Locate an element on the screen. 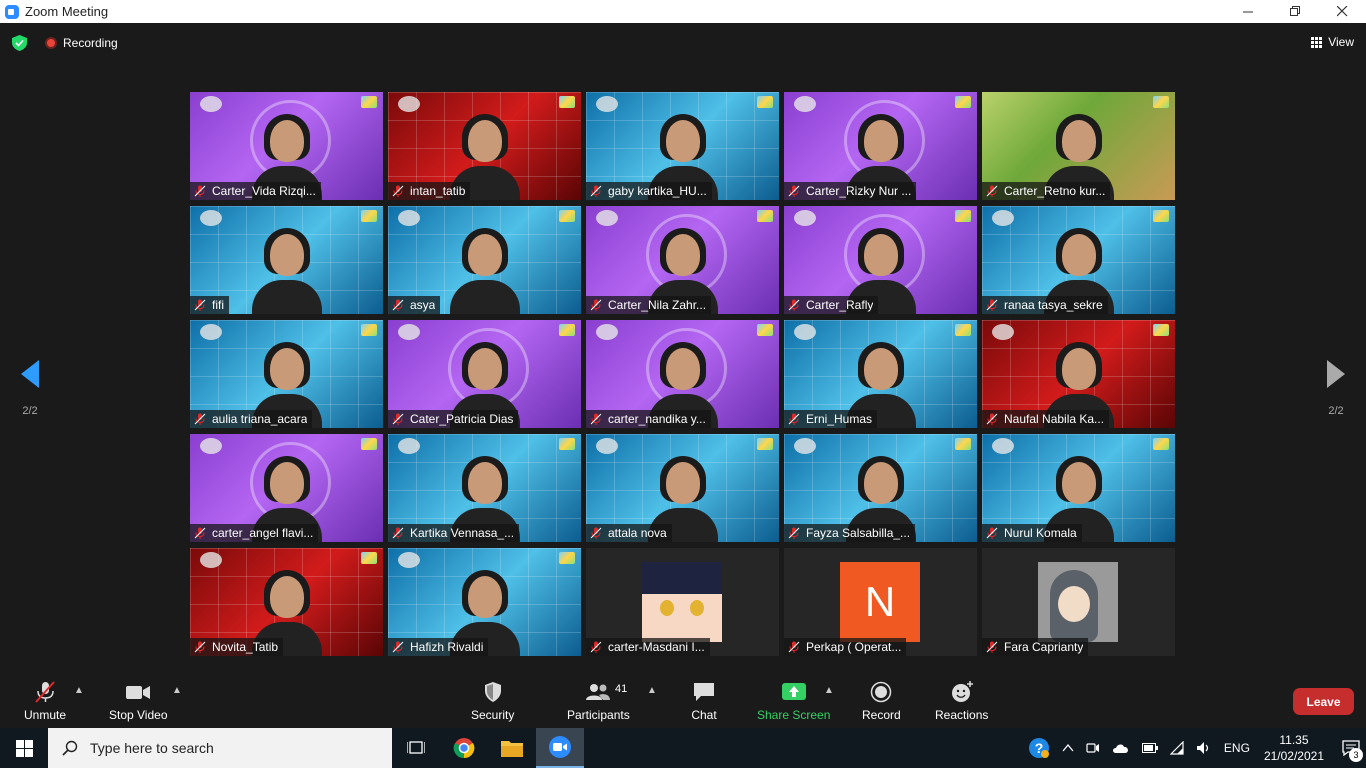  participant-tile: Erni_Humas is located at coordinates (880, 374).